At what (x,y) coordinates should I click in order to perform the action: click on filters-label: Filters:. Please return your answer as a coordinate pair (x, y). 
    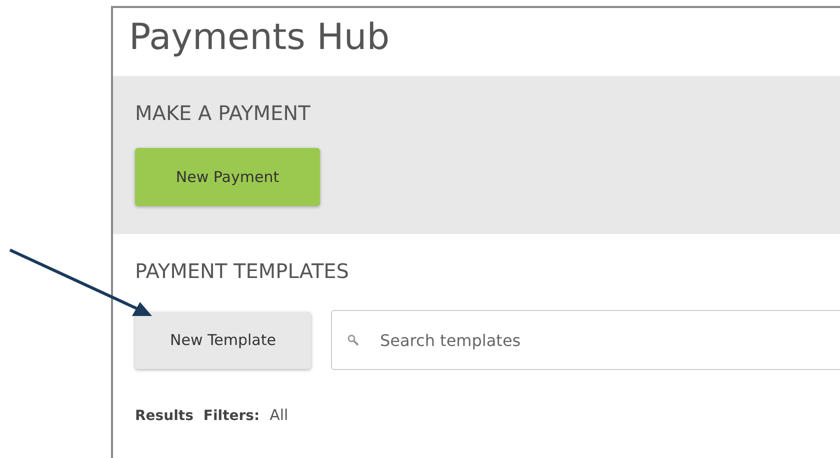
    Looking at the image, I should click on (231, 416).